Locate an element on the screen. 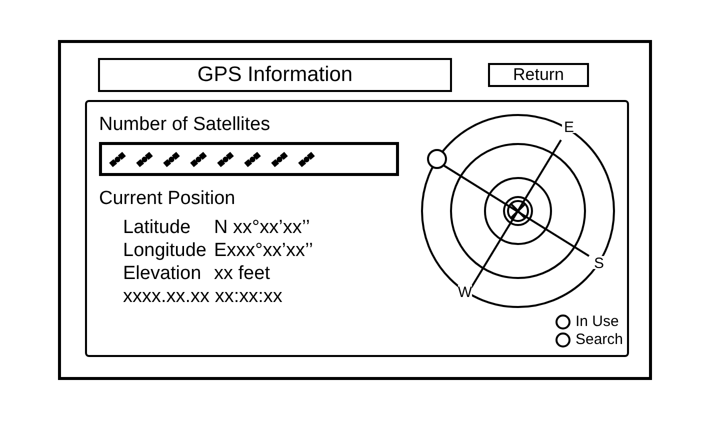 The height and width of the screenshot is (426, 704). field-value: N xx°xx’xx’’ is located at coordinates (262, 227).